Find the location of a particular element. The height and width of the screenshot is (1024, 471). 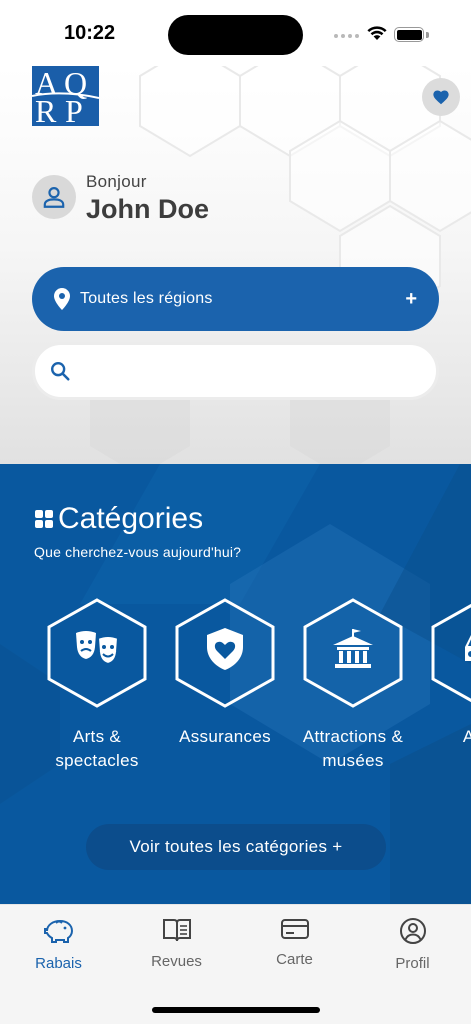

avatar is located at coordinates (54, 197).